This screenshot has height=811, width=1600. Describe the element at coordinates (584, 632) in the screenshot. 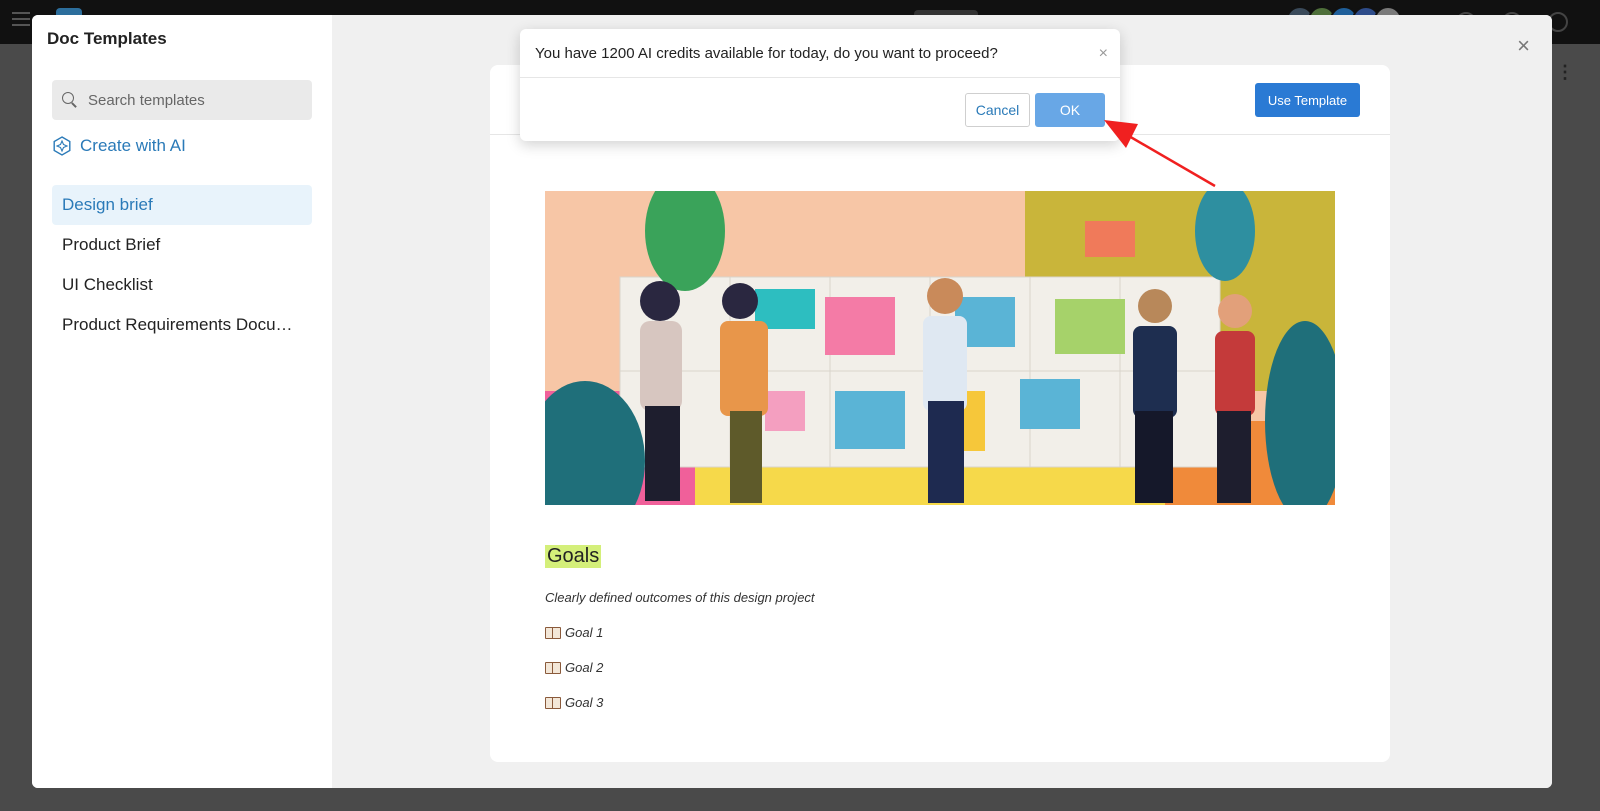

I see `goal-label: Goal 1` at that location.